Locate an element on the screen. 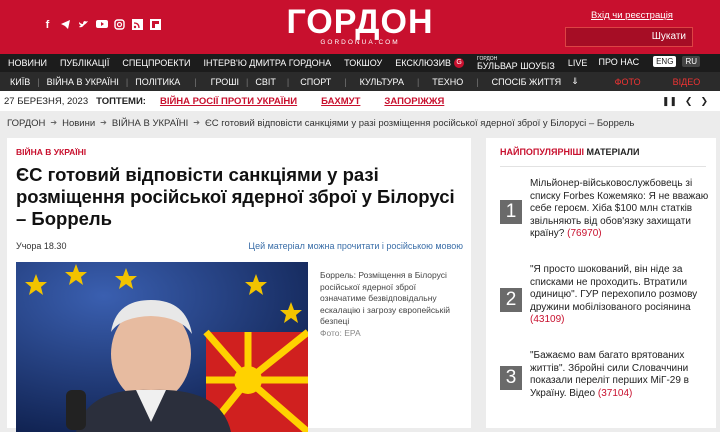 This screenshot has width=720, height=432. search-input: Шукати is located at coordinates (629, 37).